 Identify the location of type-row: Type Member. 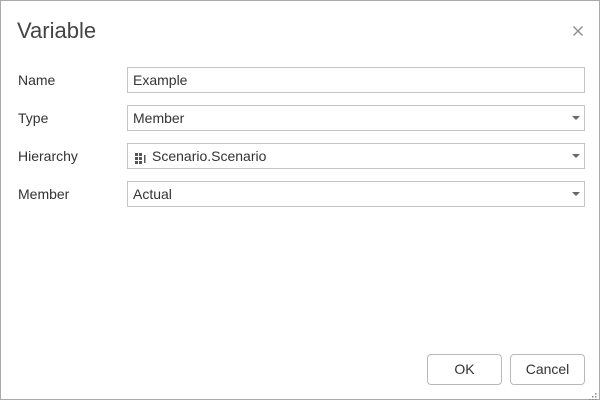
(300, 118).